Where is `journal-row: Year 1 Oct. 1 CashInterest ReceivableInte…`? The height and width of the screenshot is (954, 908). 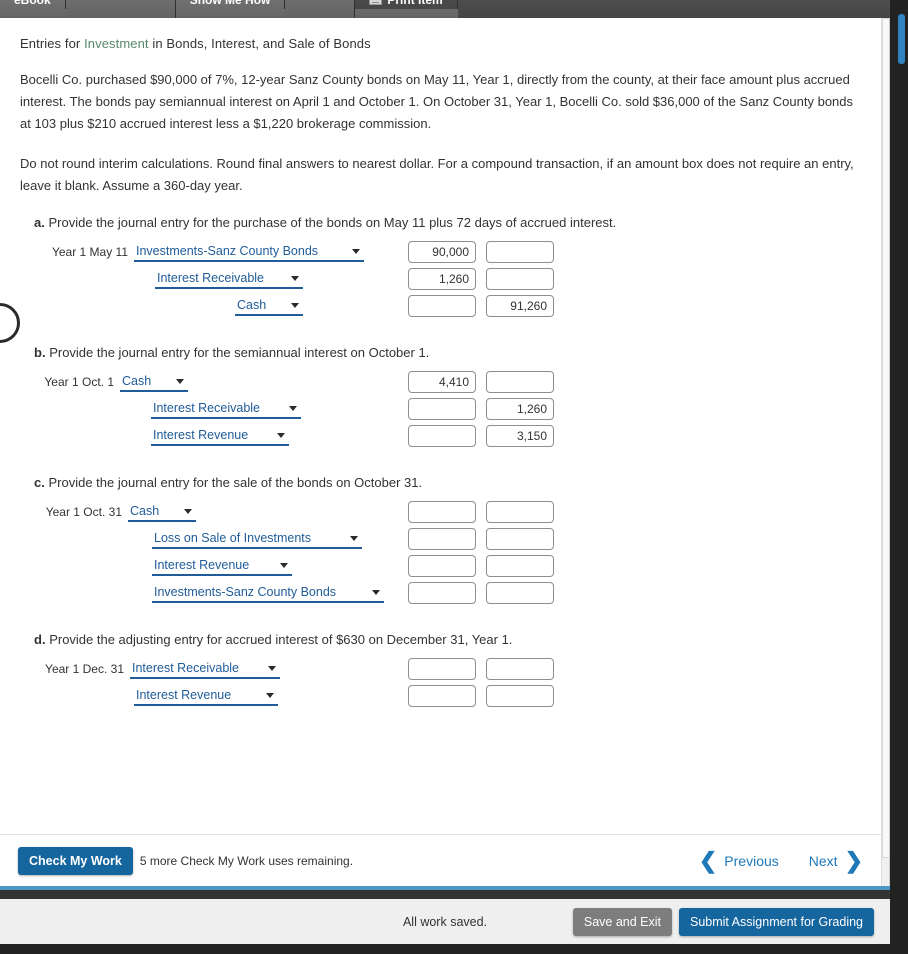
journal-row: Year 1 Oct. 1 CashInterest ReceivableInte… is located at coordinates (447, 381).